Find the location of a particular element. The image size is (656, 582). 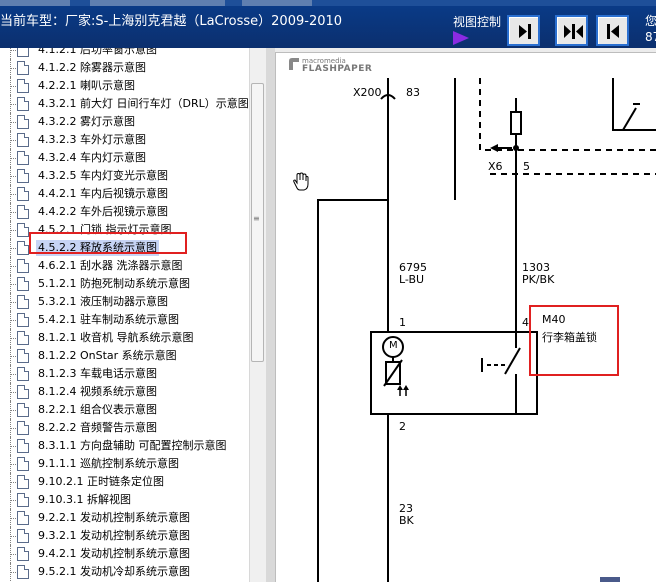

pin-4: 4 is located at coordinates (525, 322).